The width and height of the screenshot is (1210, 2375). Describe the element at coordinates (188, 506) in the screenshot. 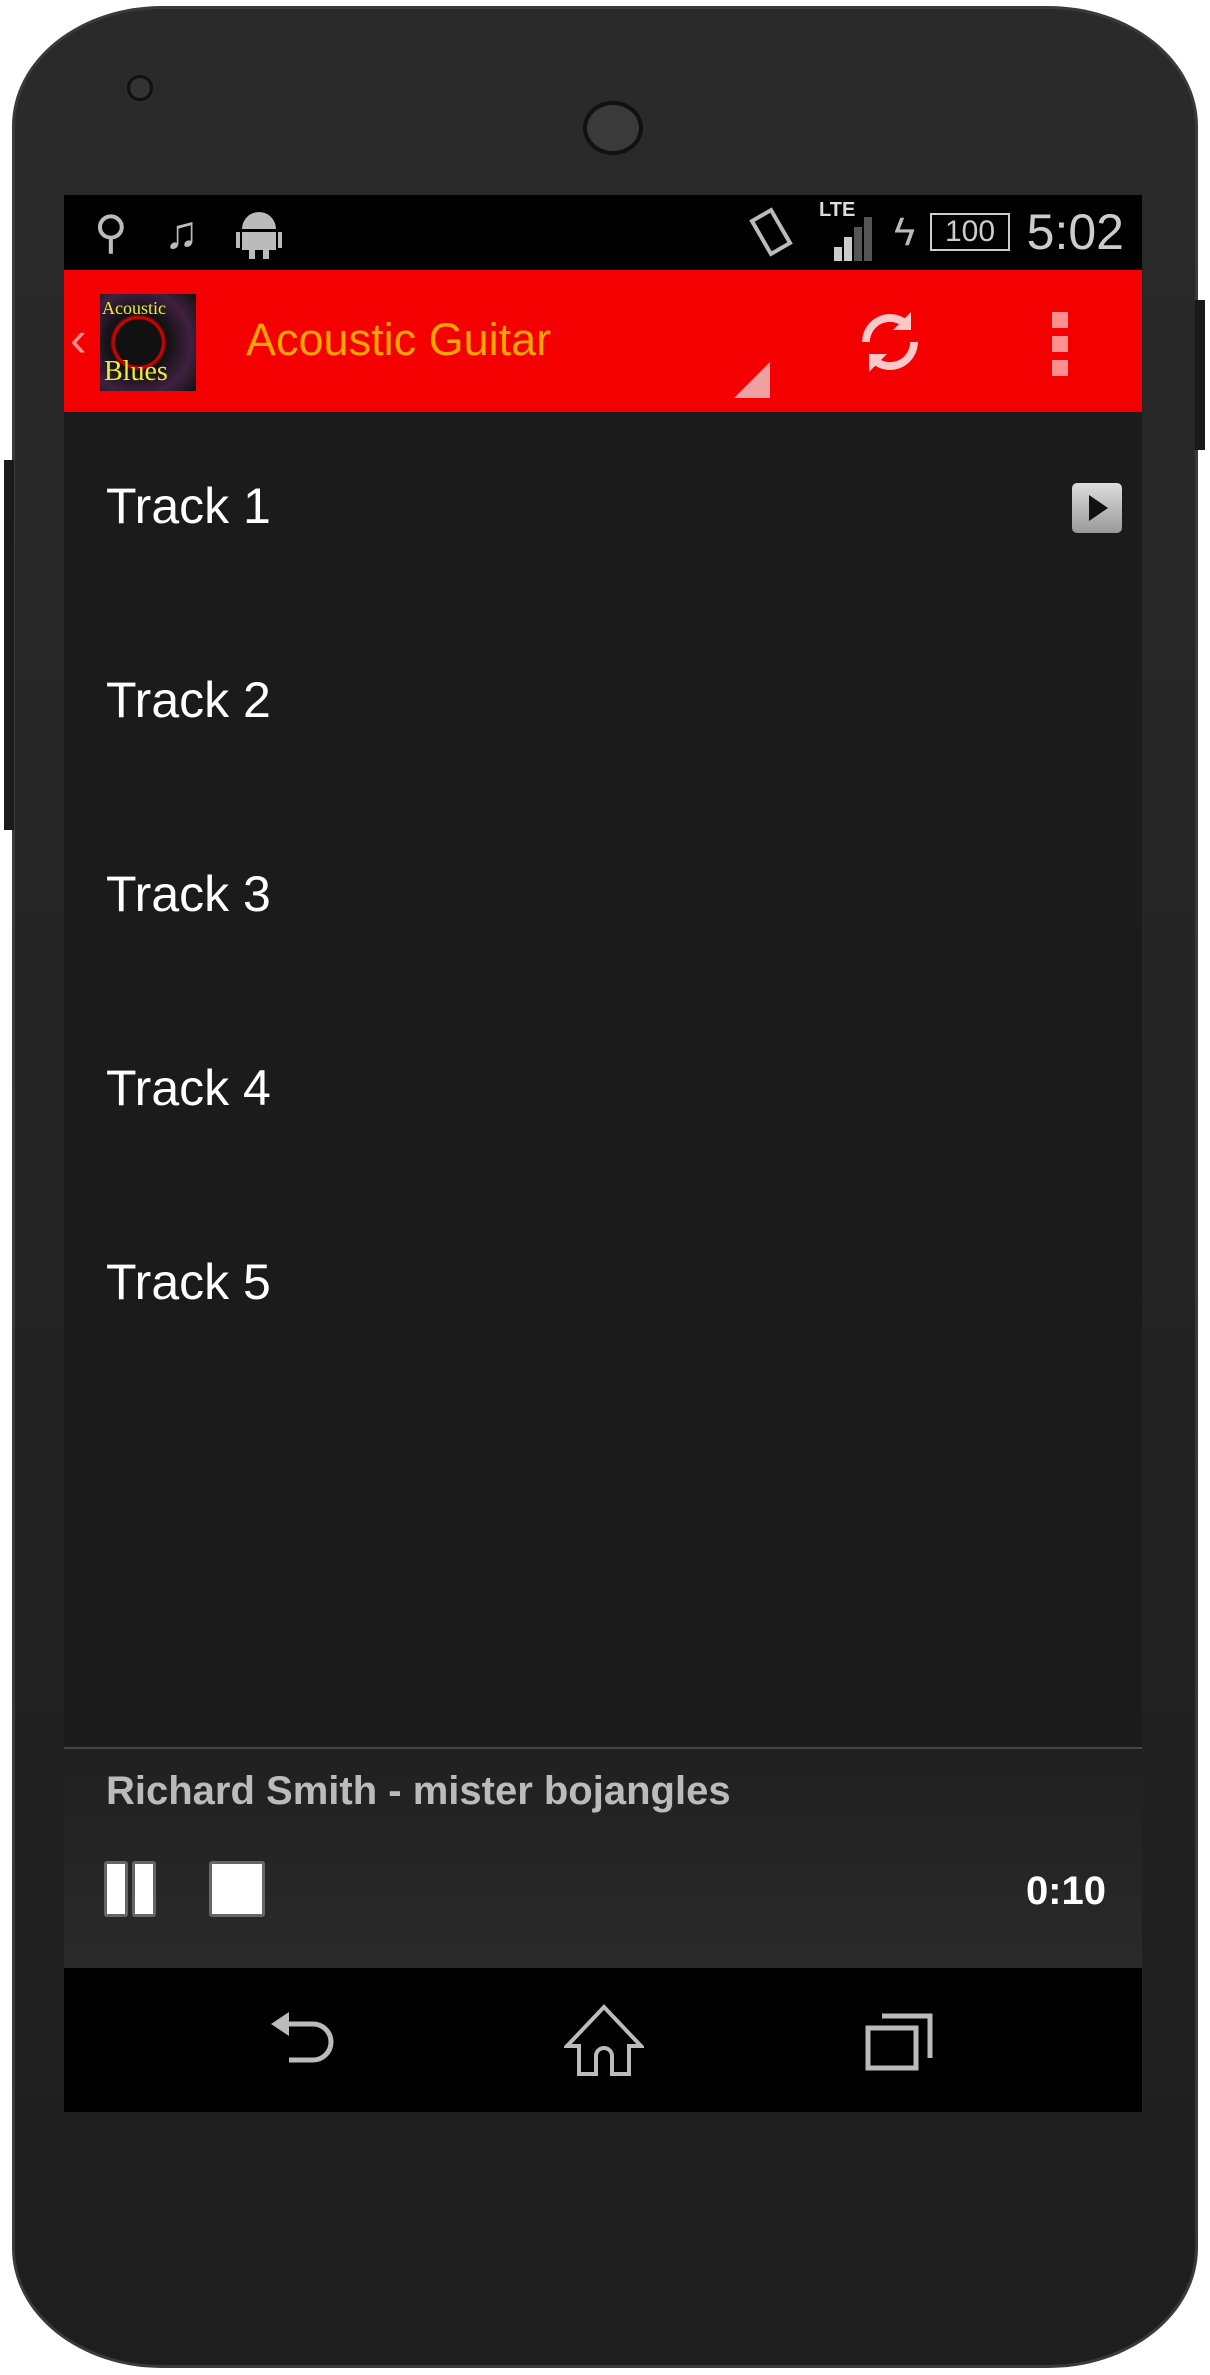

I see `track-label: Track 1` at that location.